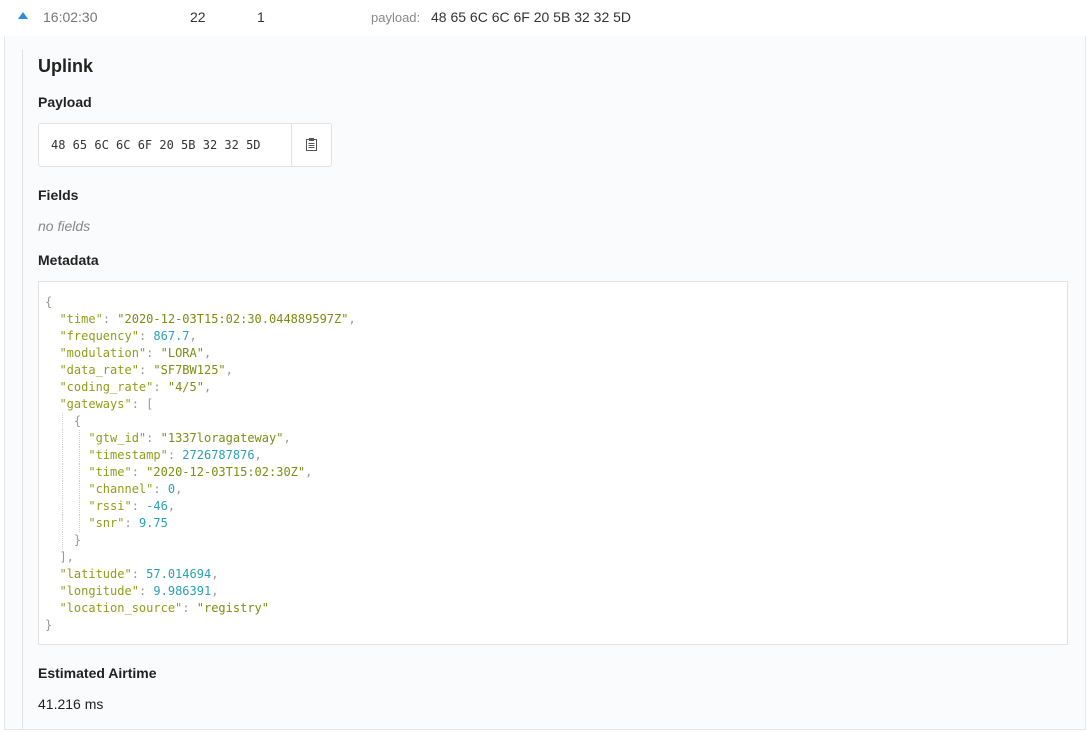  I want to click on json-value-coding-rate: 4/5, so click(186, 387).